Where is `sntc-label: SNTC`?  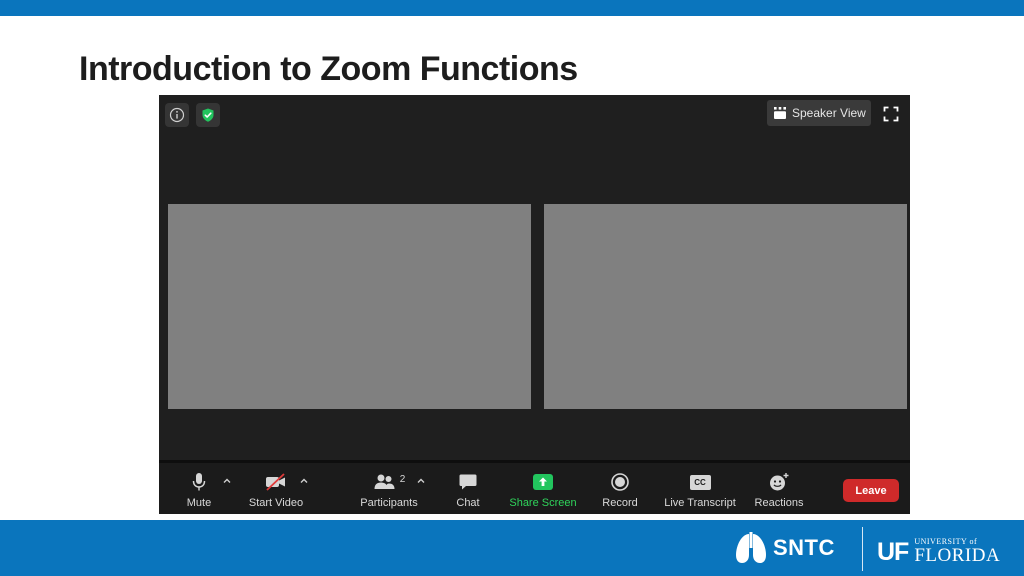
sntc-label: SNTC is located at coordinates (804, 547).